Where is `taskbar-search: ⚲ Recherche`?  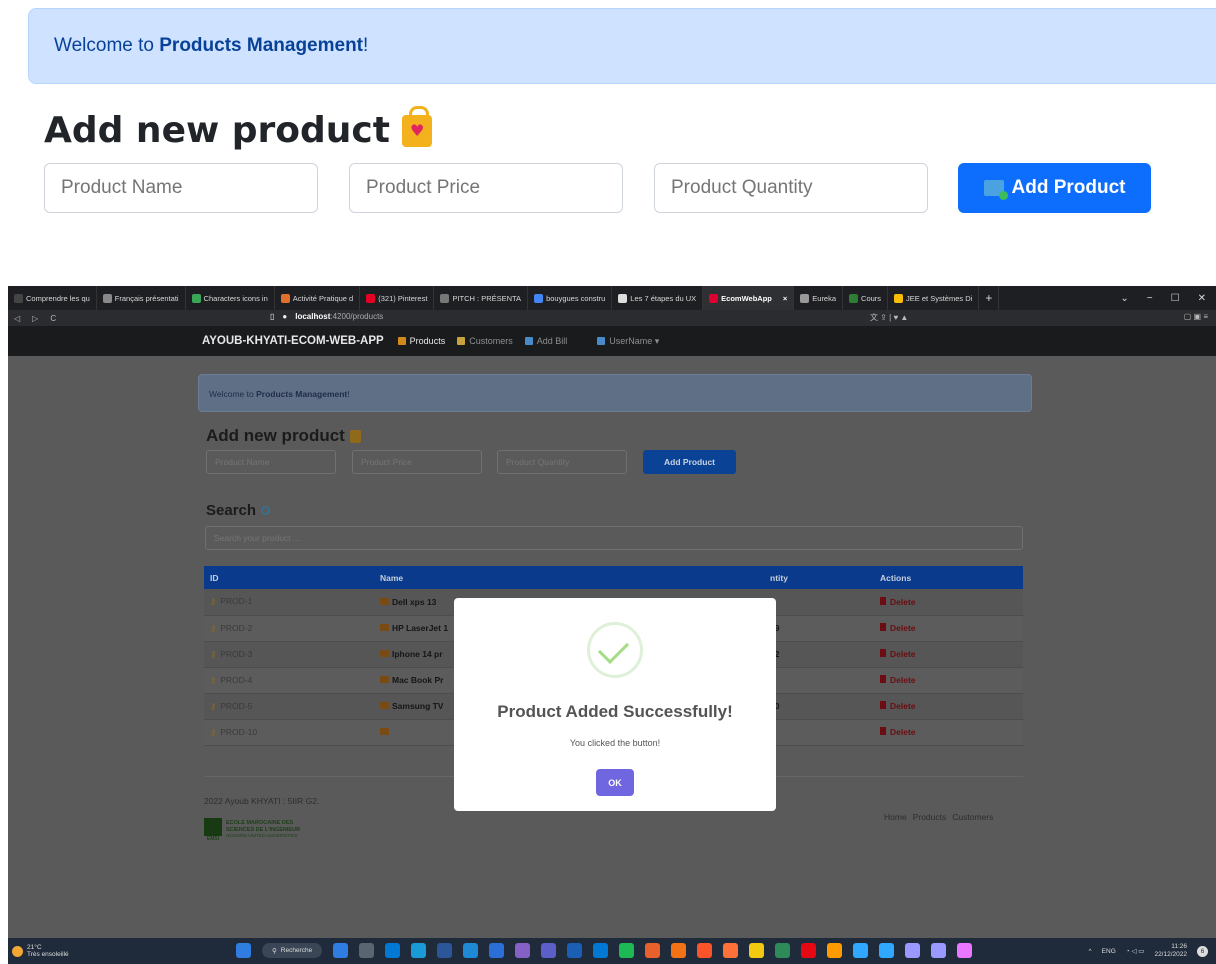
taskbar-search: ⚲ Recherche is located at coordinates (292, 950).